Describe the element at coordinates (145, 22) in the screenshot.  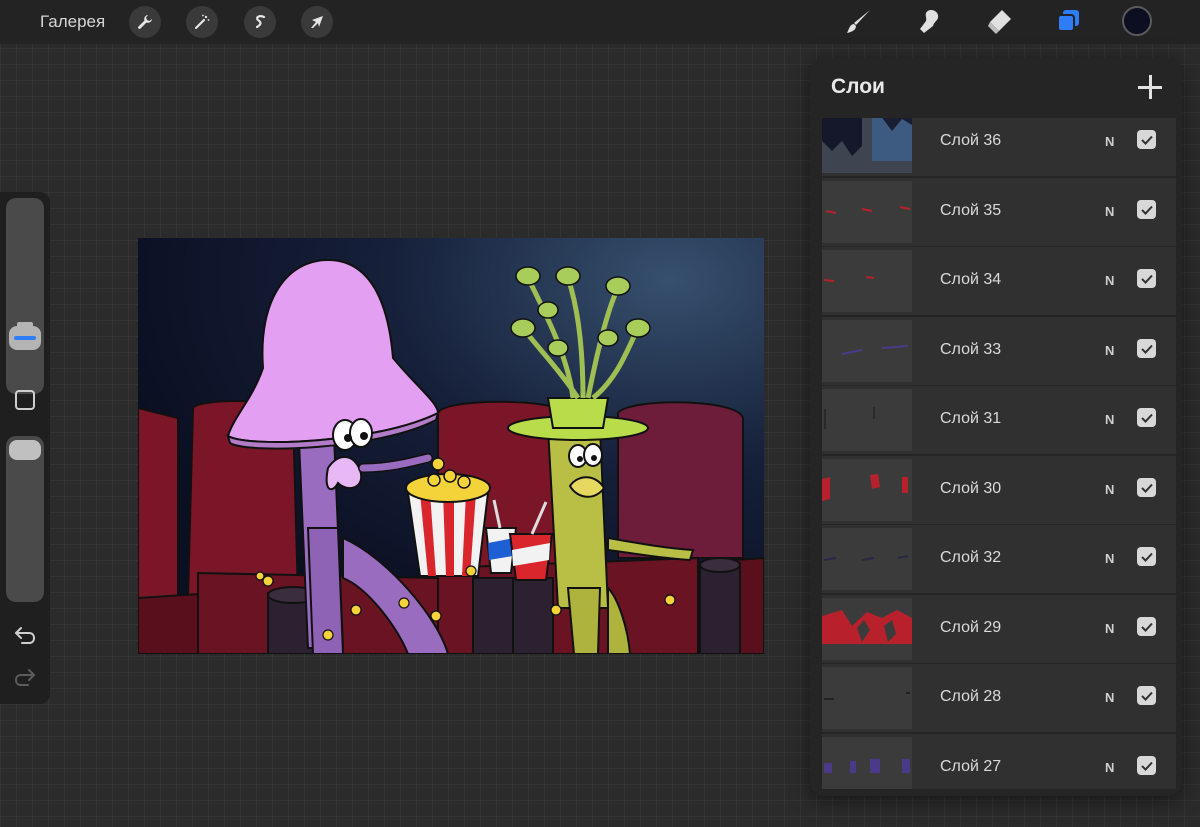
I see `wrench-icon` at that location.